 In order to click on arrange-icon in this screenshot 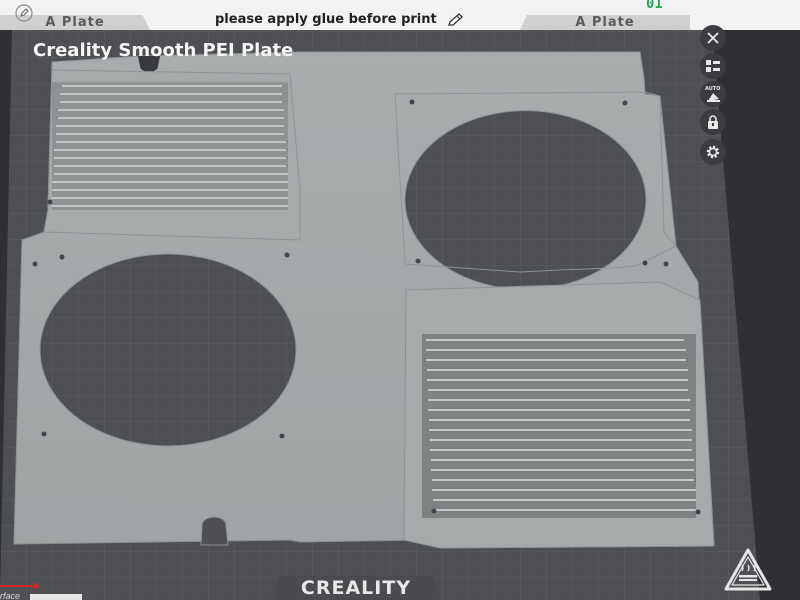, I will do `click(713, 66)`.